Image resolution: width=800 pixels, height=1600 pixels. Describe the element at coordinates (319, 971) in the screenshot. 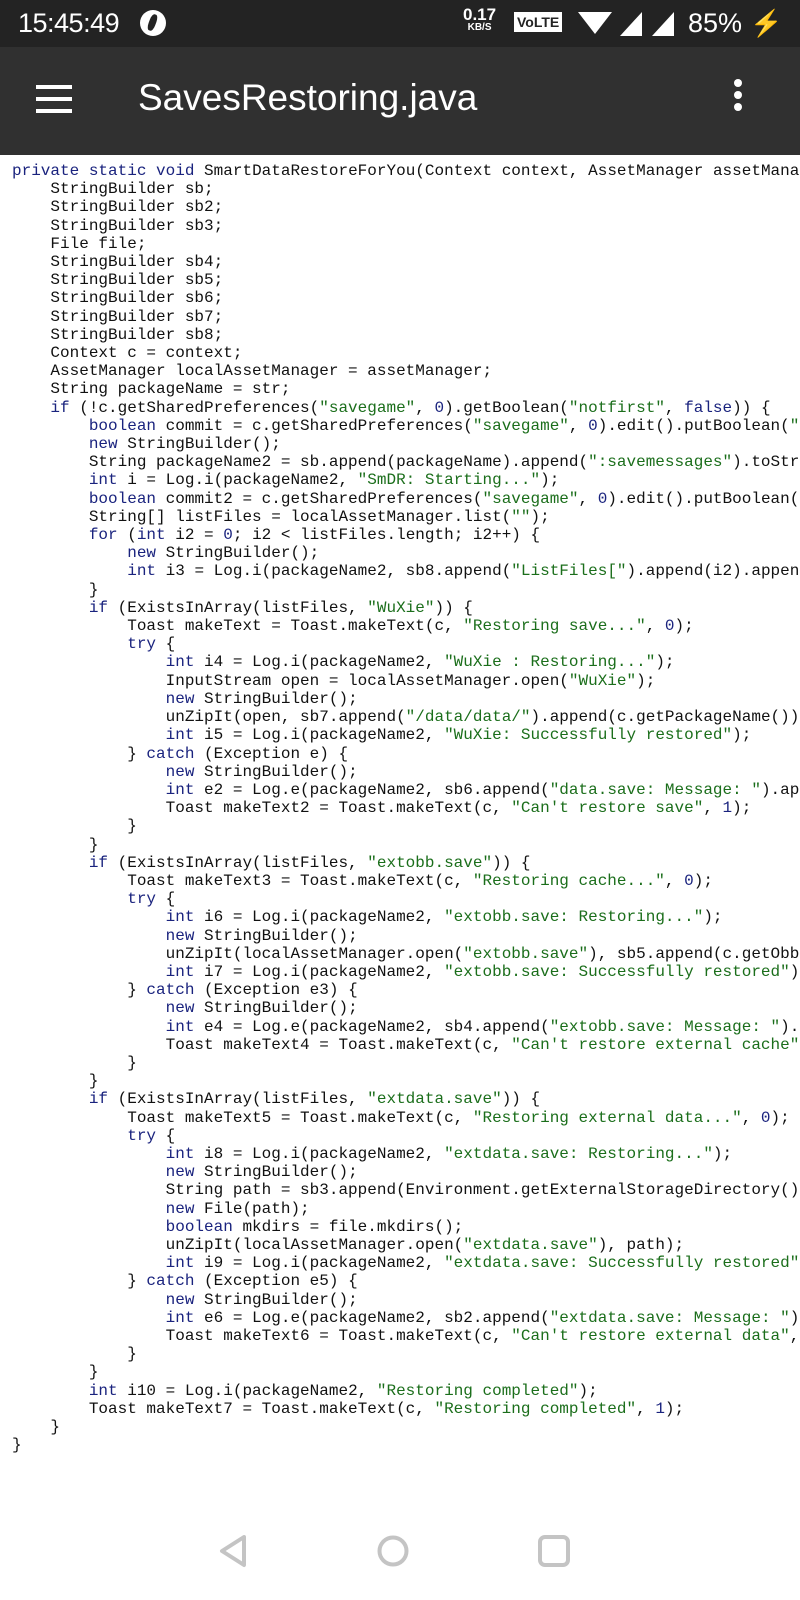

I see `code-text: i7 = Log.i(packageName2,` at that location.